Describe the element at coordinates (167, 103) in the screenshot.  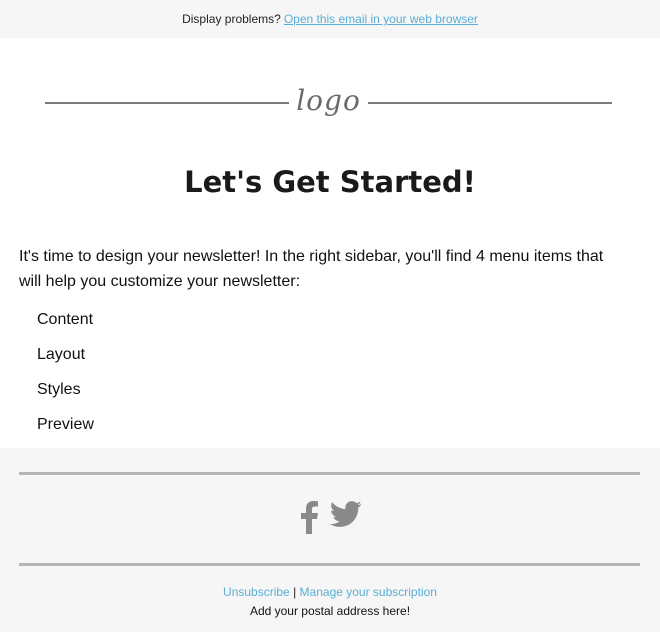
I see `logo-divider-left` at that location.